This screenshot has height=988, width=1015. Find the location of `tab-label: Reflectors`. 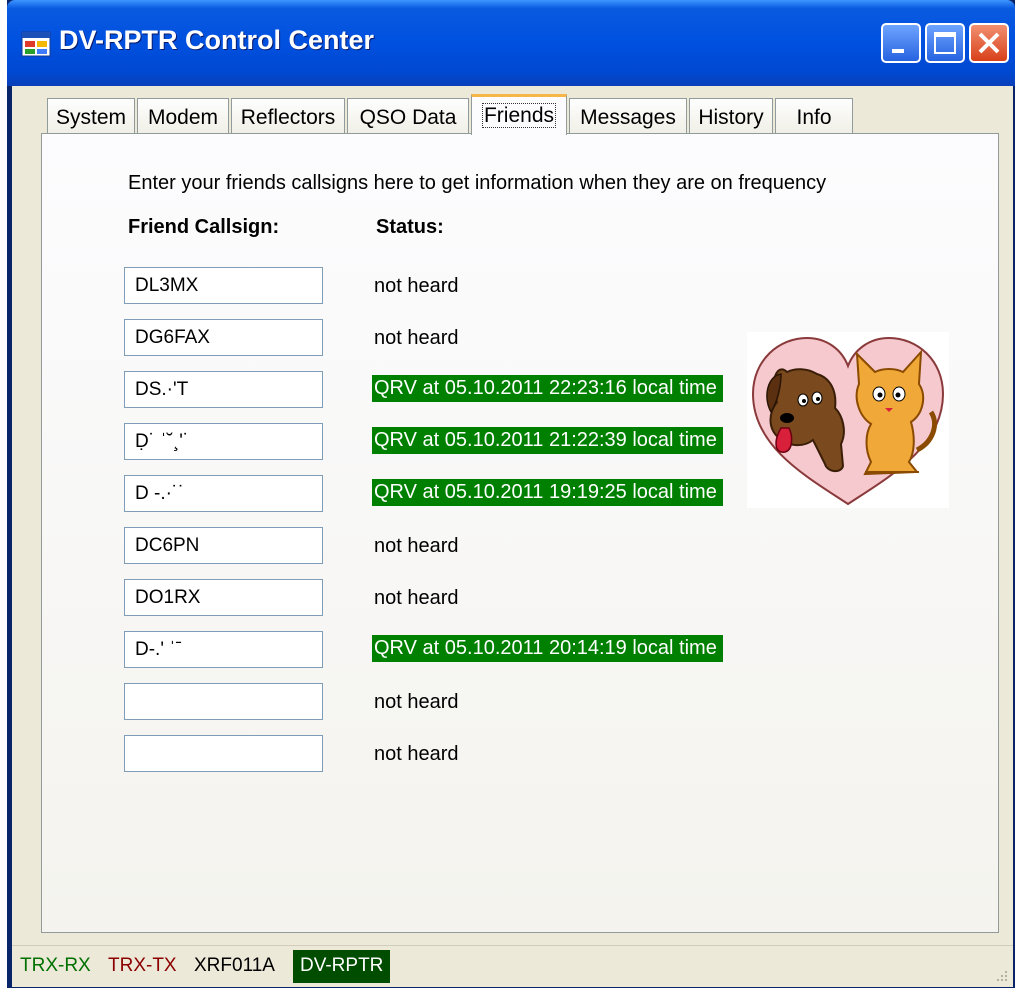

tab-label: Reflectors is located at coordinates (288, 117).